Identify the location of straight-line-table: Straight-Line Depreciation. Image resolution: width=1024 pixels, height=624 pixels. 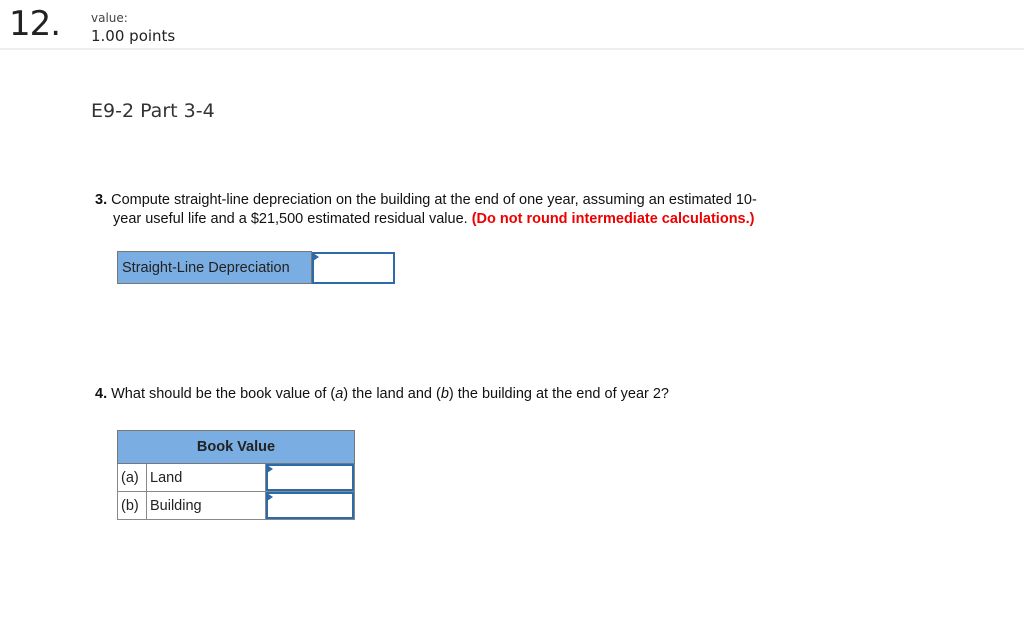
(256, 267).